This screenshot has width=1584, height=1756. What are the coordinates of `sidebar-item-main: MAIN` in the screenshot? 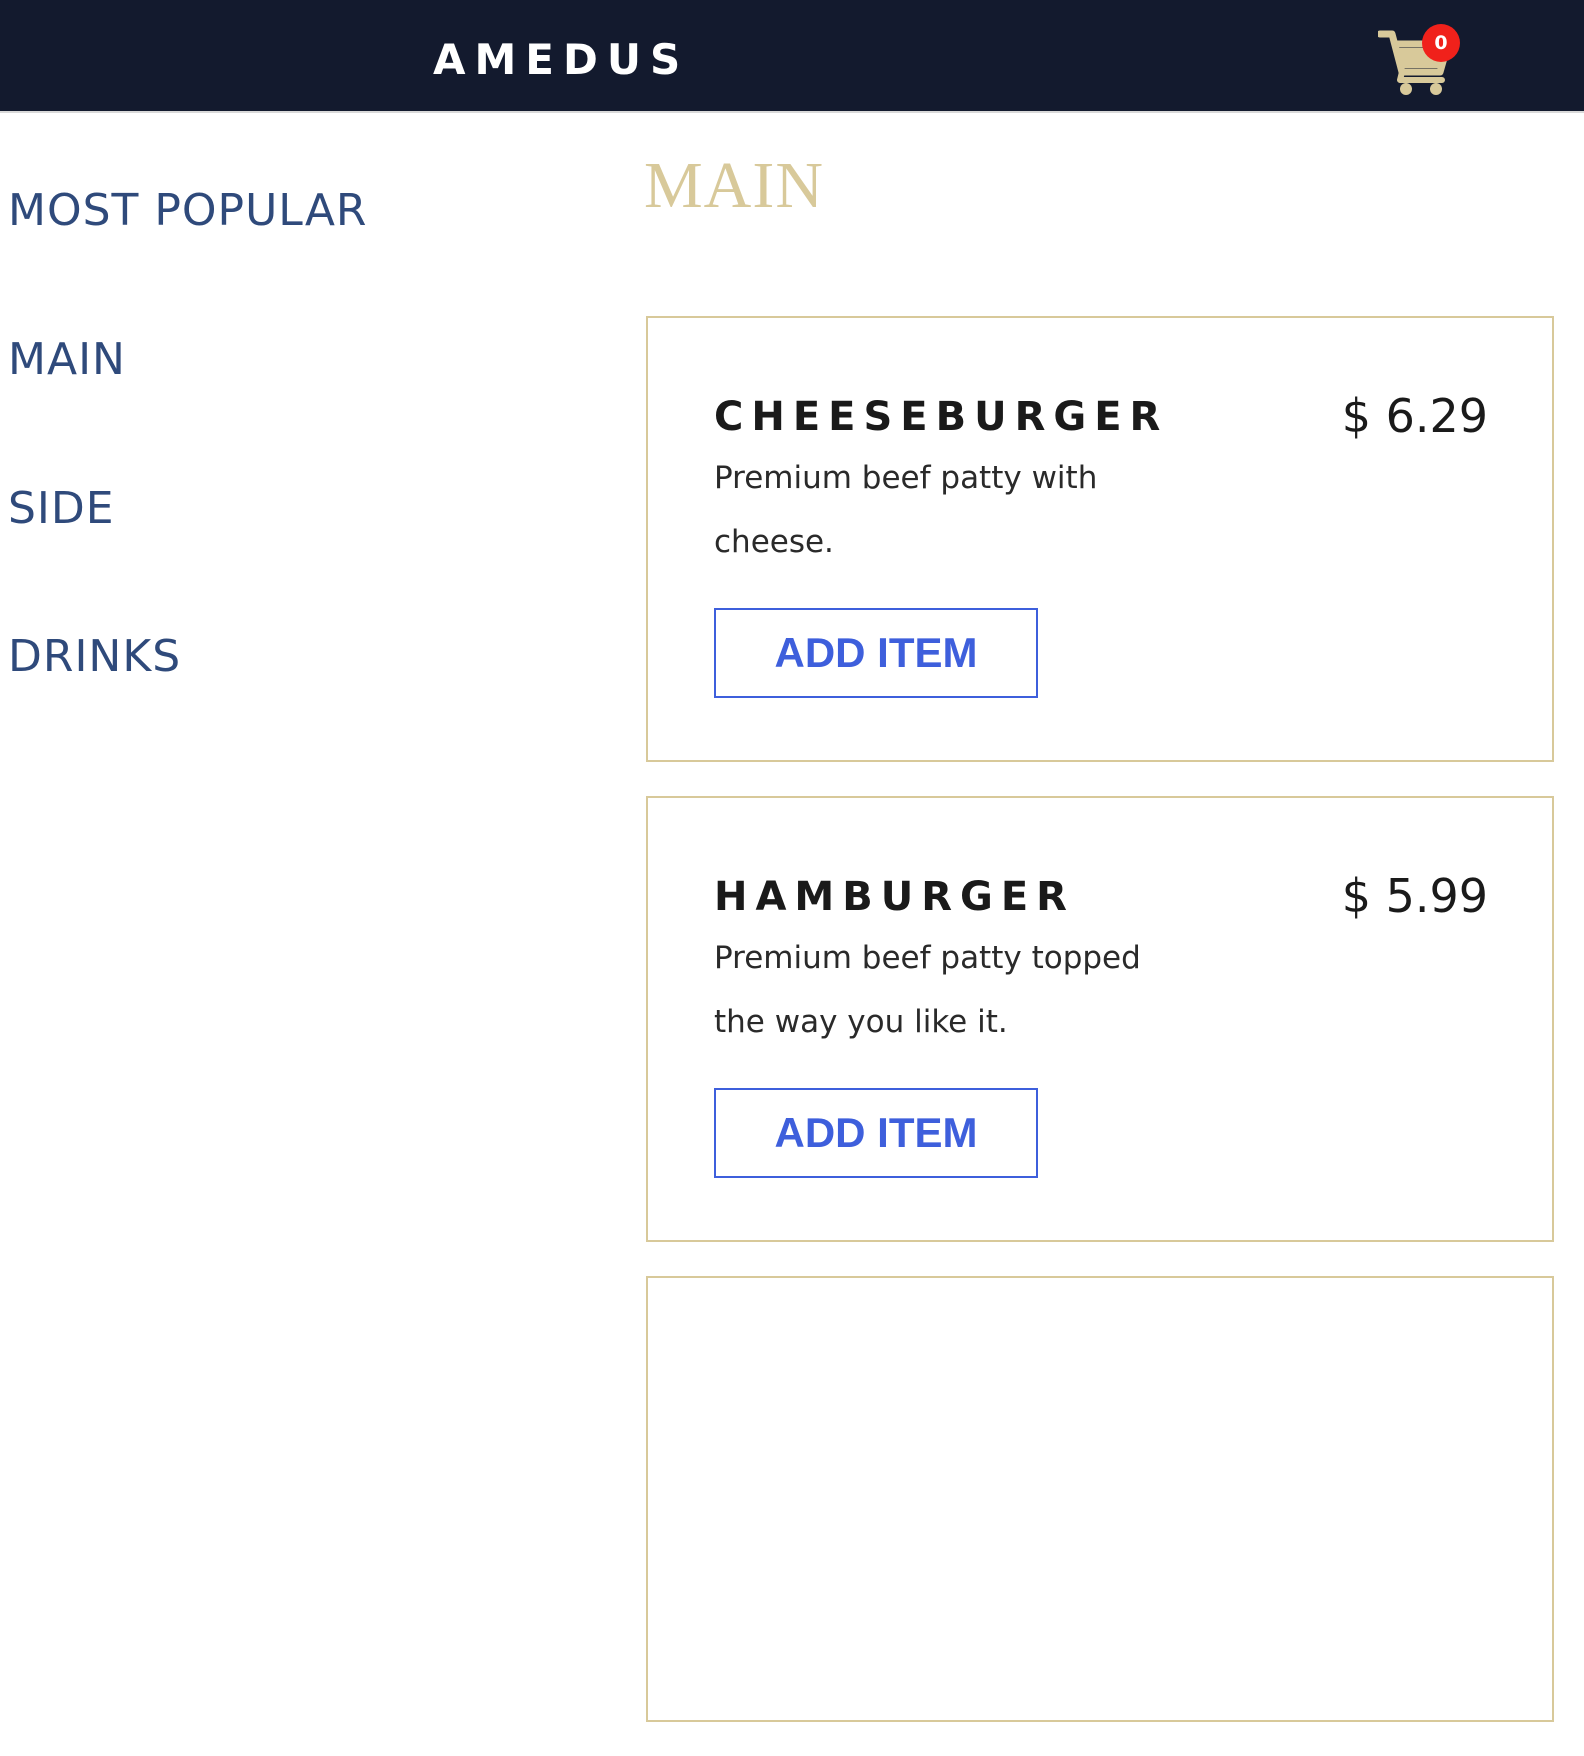 It's located at (67, 360).